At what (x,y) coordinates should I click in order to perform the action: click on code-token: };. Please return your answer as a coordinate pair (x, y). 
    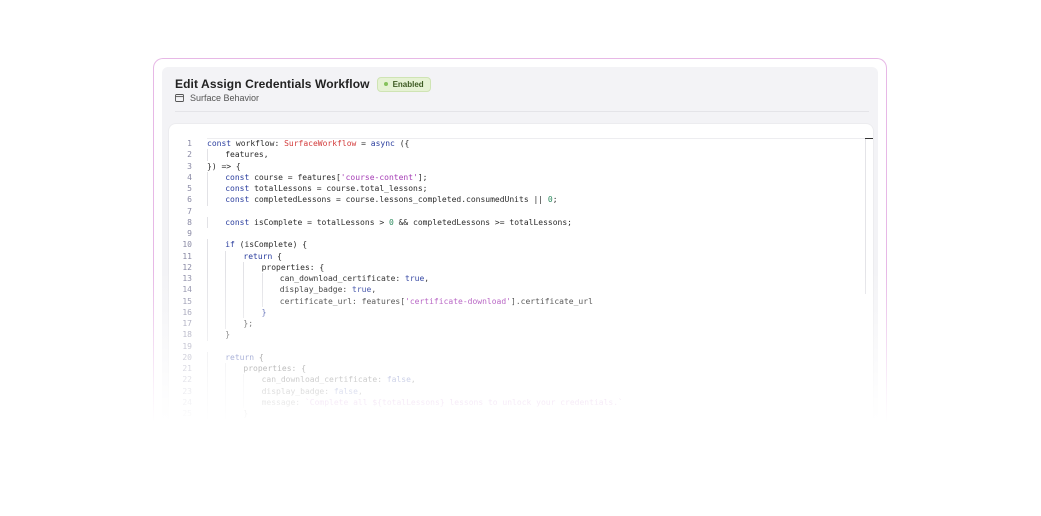
    Looking at the image, I should click on (248, 323).